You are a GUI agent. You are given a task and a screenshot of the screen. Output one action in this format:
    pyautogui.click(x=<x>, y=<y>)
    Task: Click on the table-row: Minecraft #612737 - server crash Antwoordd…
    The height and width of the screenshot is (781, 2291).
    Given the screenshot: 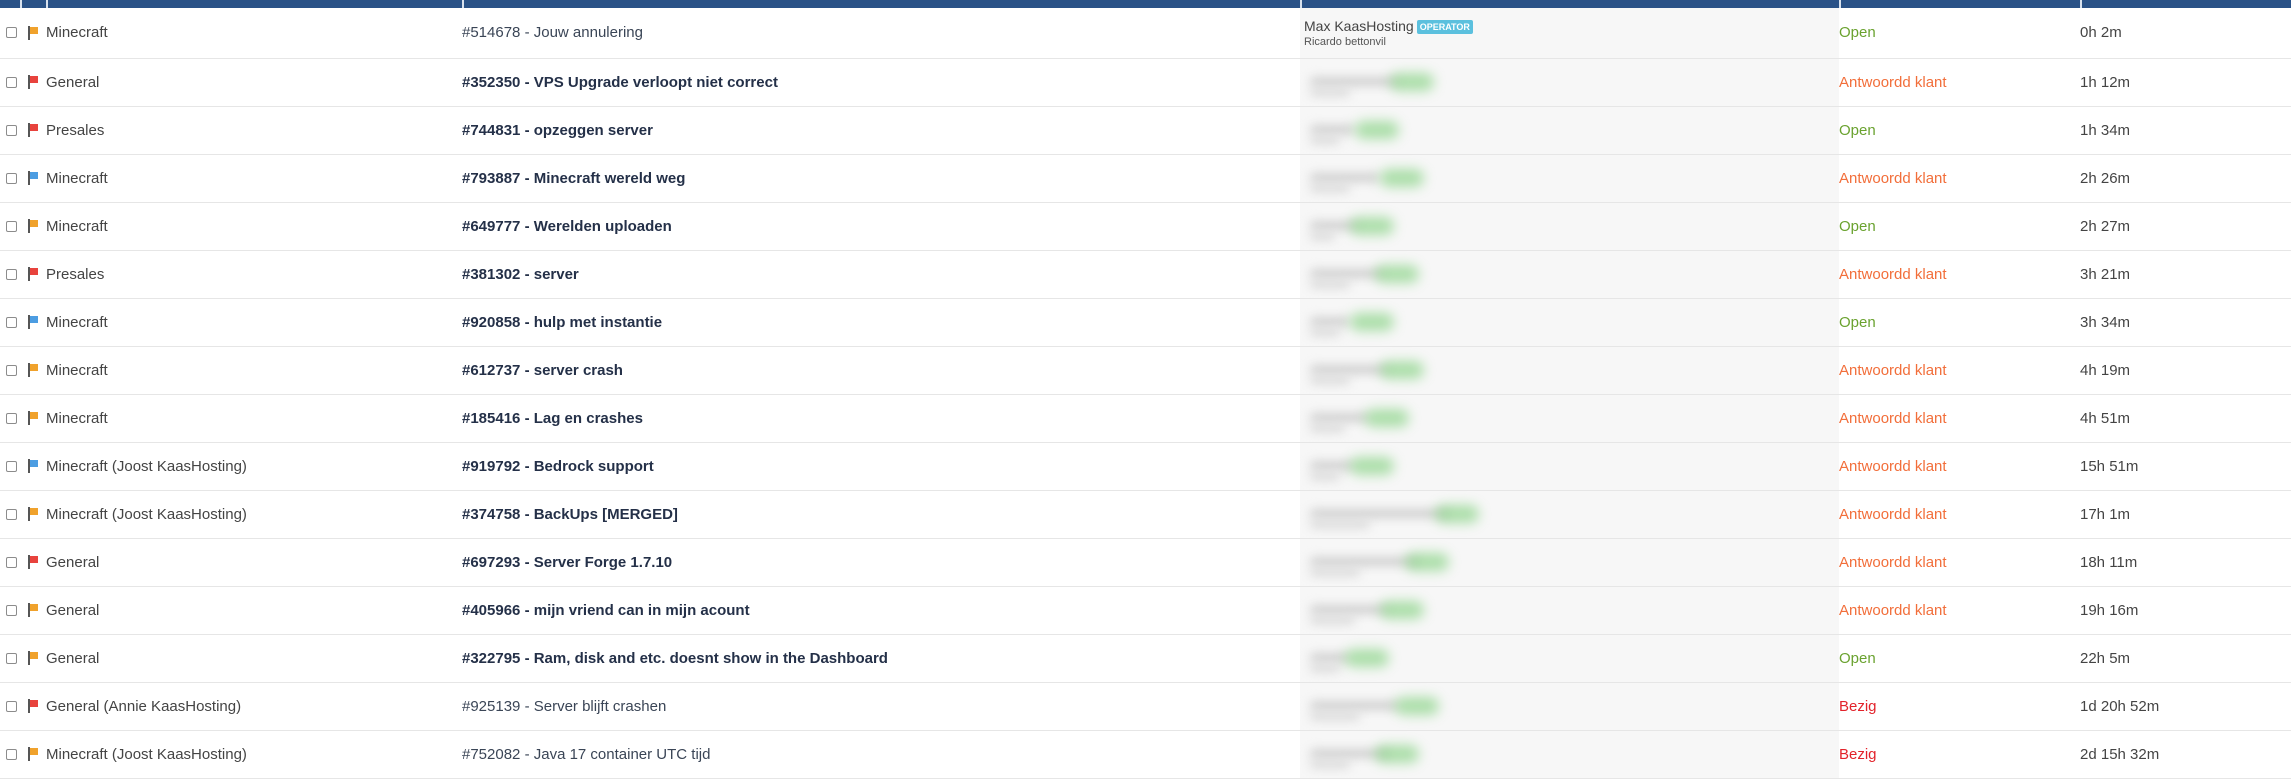 What is the action you would take?
    pyautogui.click(x=1145, y=370)
    